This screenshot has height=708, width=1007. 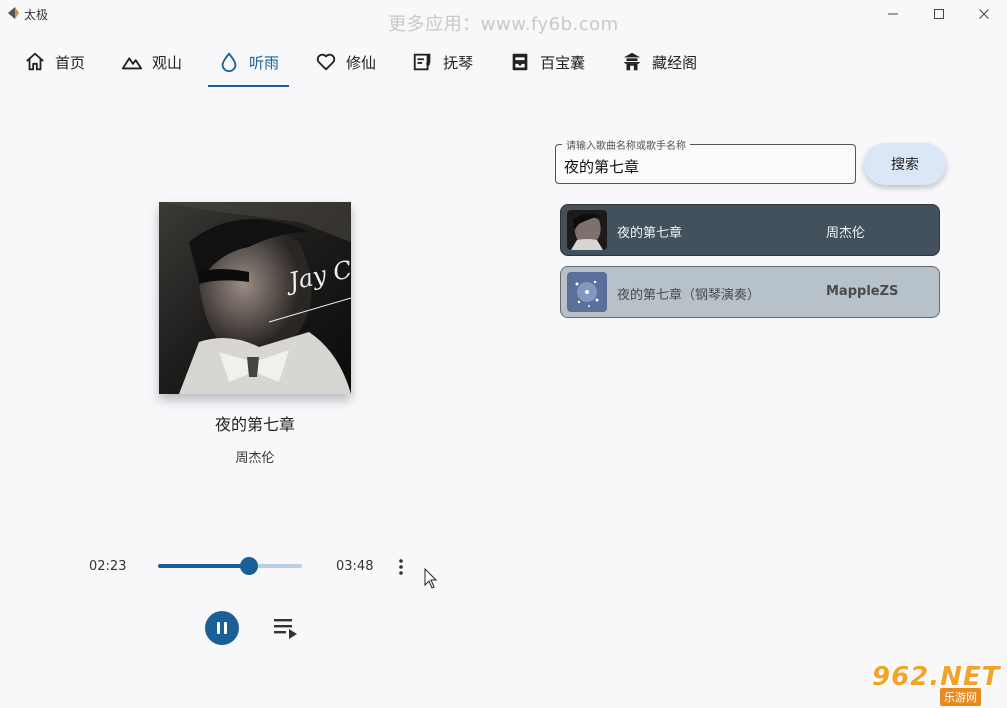 I want to click on playlist-icon, so click(x=285, y=629).